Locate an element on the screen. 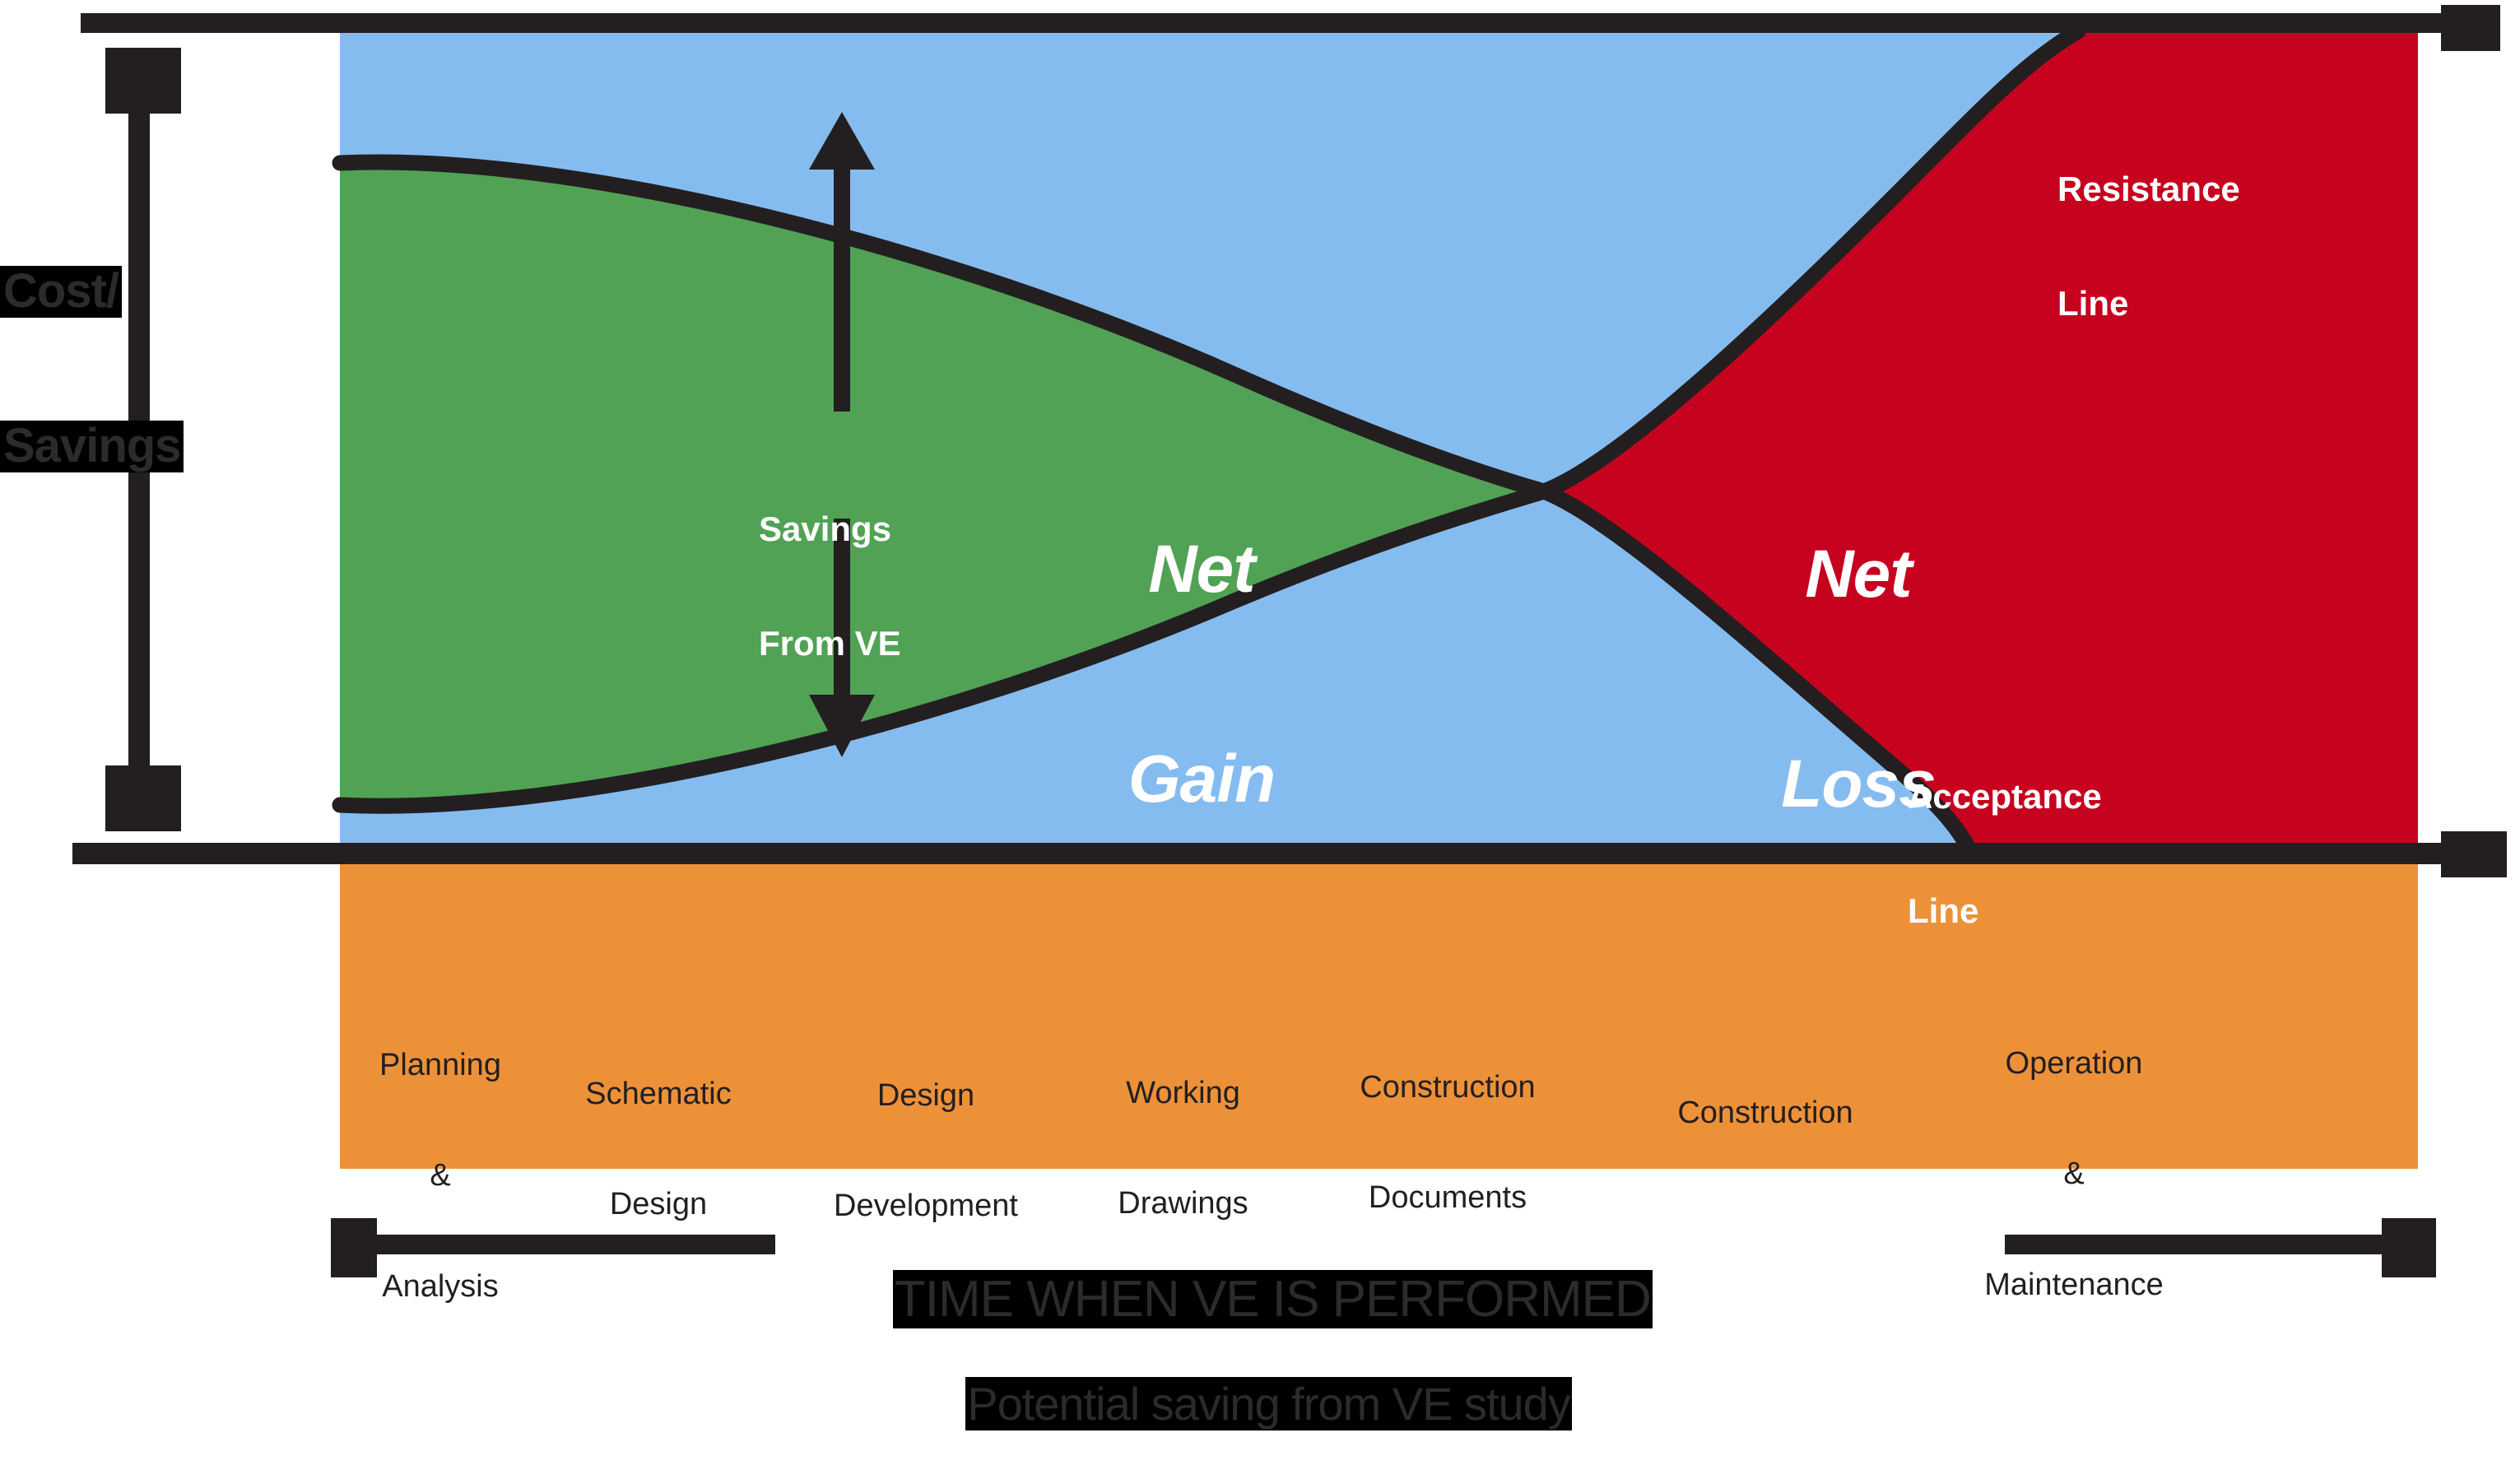  y-dimension-cap-bottom is located at coordinates (143, 798).